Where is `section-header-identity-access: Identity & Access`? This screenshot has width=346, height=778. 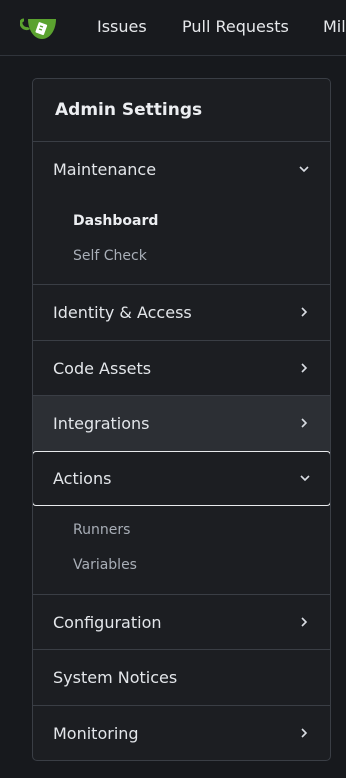
section-header-identity-access: Identity & Access is located at coordinates (181, 312).